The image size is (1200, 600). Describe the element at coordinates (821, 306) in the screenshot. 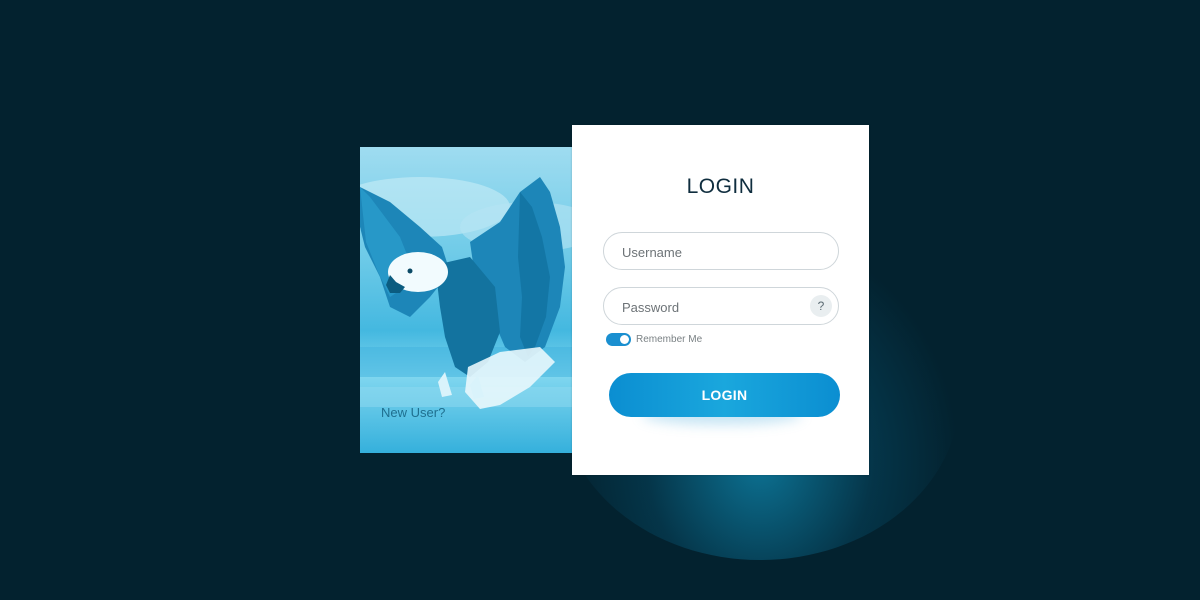

I see `password-help-icon: ?` at that location.